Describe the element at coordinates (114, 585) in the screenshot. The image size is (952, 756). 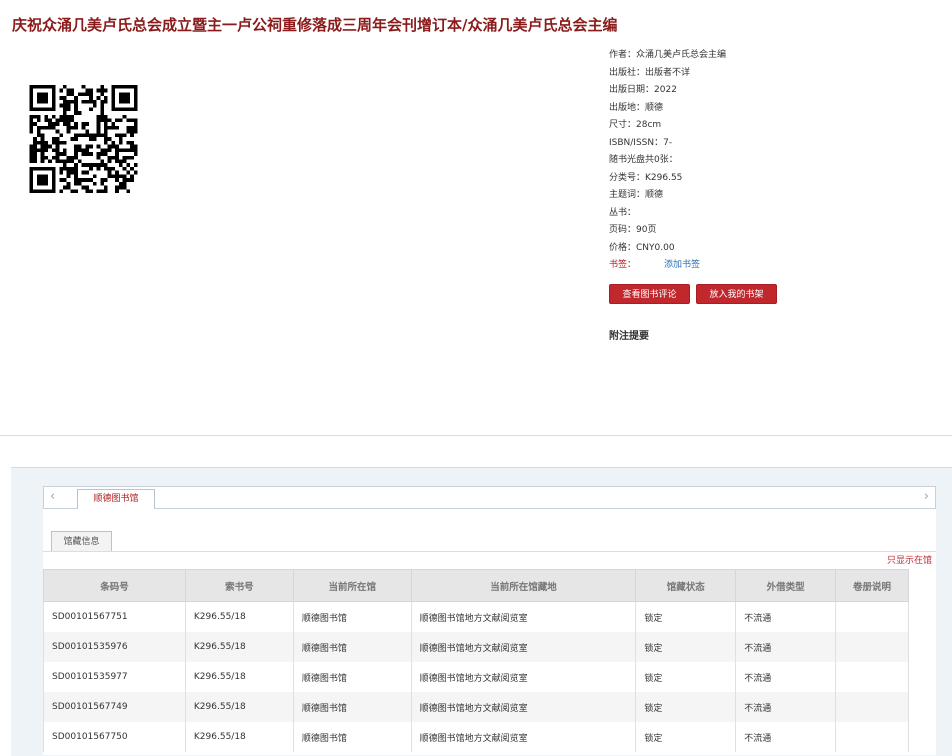
I see `col-barcode: 条码号` at that location.